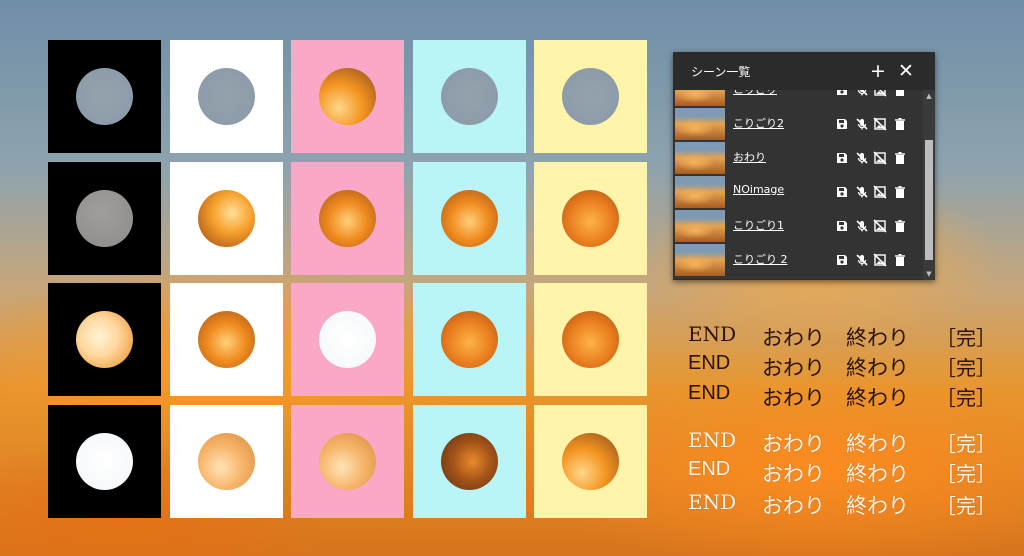  What do you see at coordinates (798, 158) in the screenshot?
I see `scene-row: おわり` at bounding box center [798, 158].